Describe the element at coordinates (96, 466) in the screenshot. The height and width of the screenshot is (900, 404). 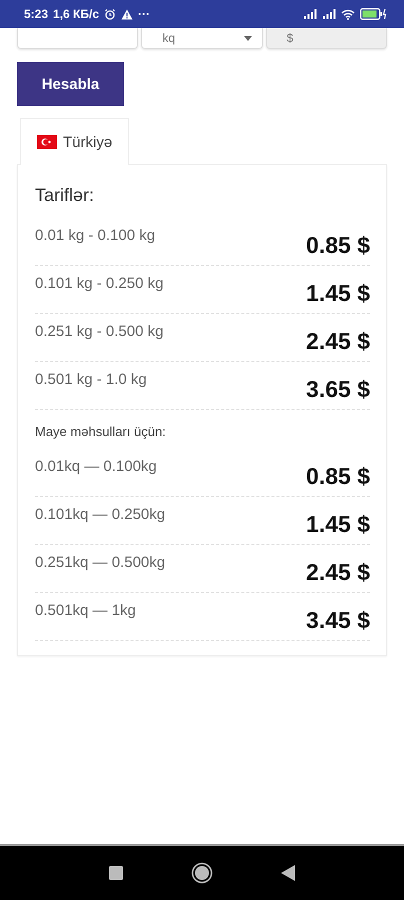
I see `weight-range: 0.01kq — 0.100kg` at that location.